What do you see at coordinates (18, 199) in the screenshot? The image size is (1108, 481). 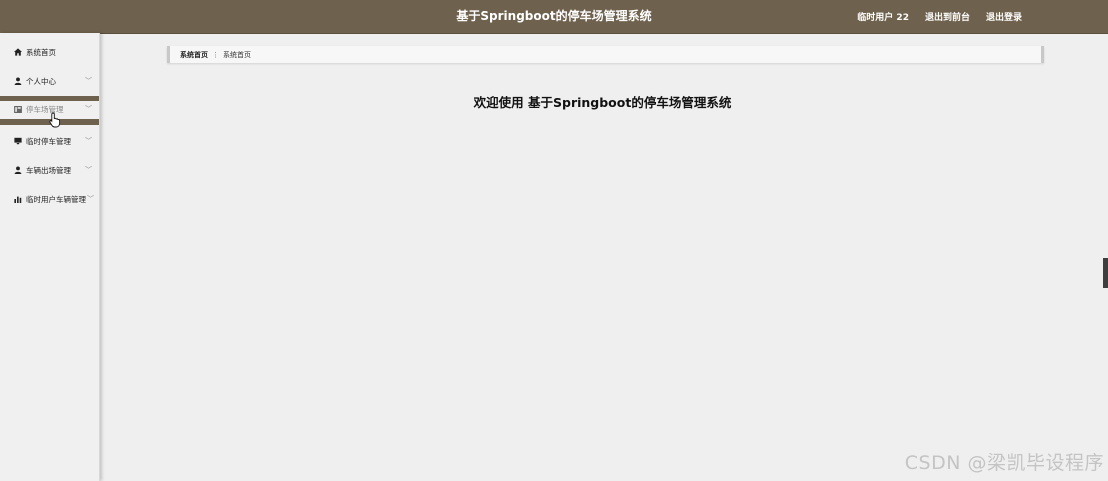 I see `bar-chart-icon` at bounding box center [18, 199].